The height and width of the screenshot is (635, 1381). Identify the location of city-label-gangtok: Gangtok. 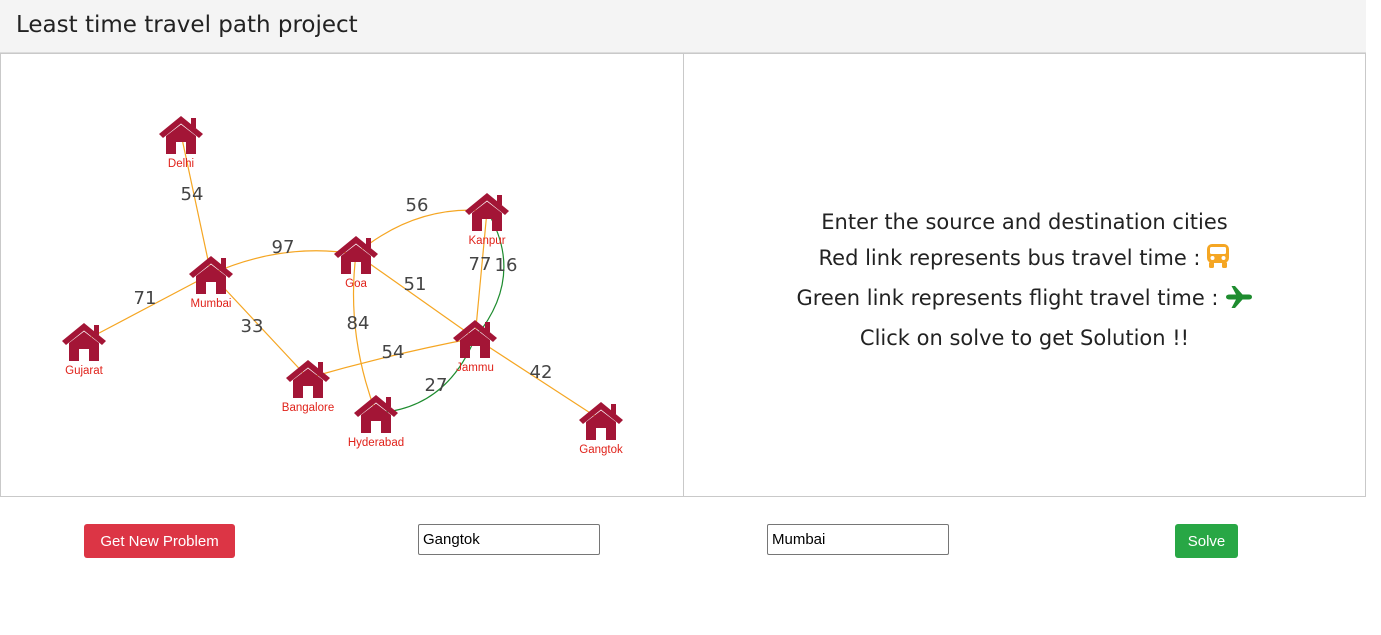
(601, 450).